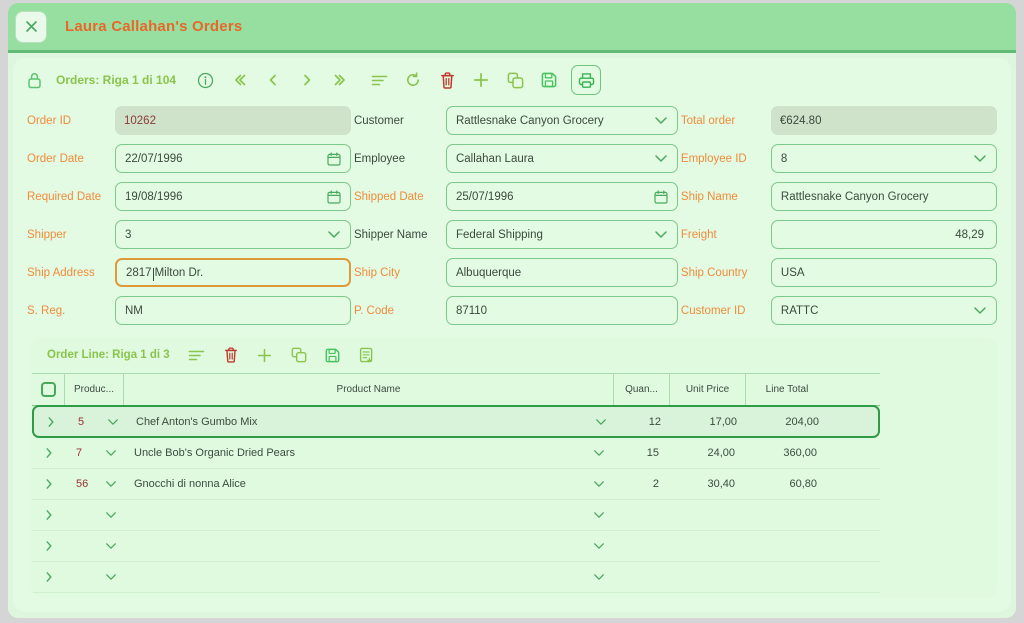 This screenshot has width=1024, height=623. What do you see at coordinates (710, 421) in the screenshot?
I see `cell-unit-price: 17,00` at bounding box center [710, 421].